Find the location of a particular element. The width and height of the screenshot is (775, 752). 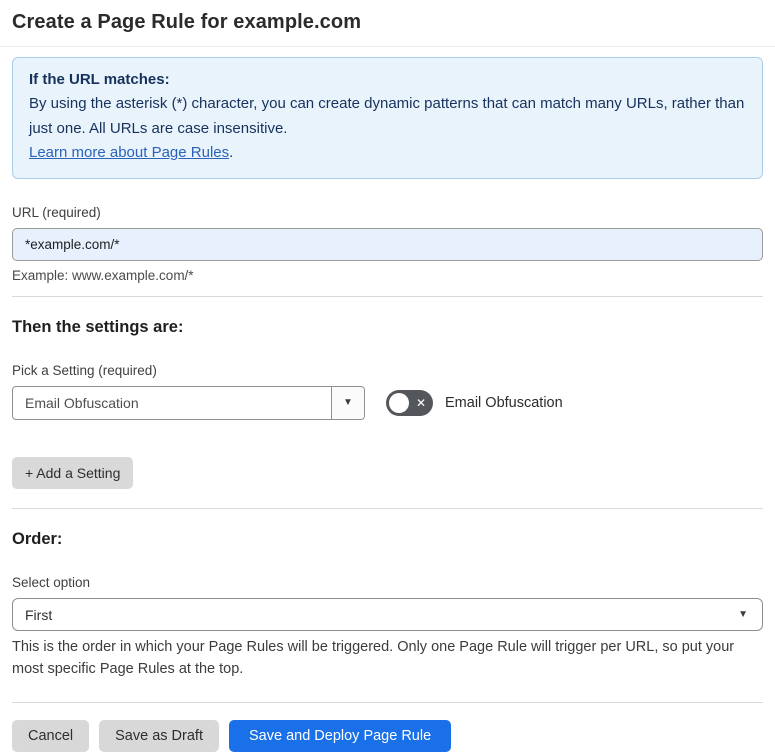

setting-row: Email Obfuscation ▼ ✕ Email Obfuscation is located at coordinates (387, 403).